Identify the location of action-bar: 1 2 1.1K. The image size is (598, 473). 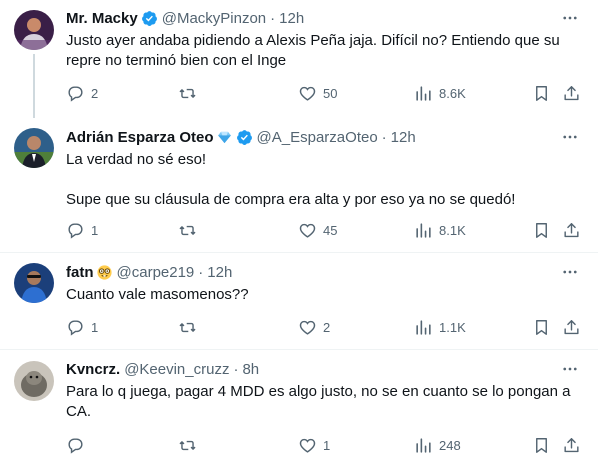
(326, 327).